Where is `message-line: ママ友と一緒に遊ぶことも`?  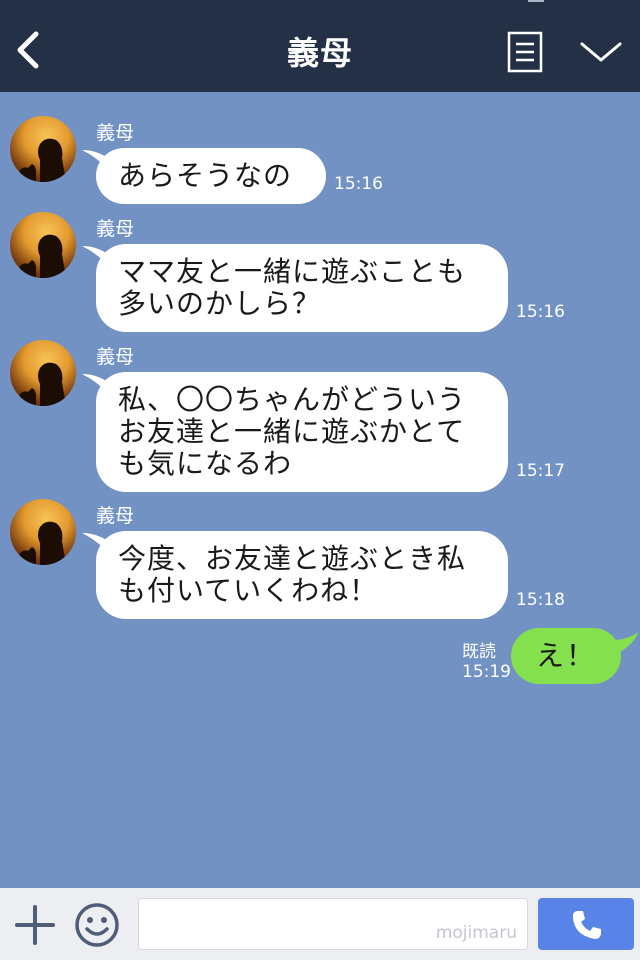 message-line: ママ友と一緒に遊ぶことも is located at coordinates (292, 271).